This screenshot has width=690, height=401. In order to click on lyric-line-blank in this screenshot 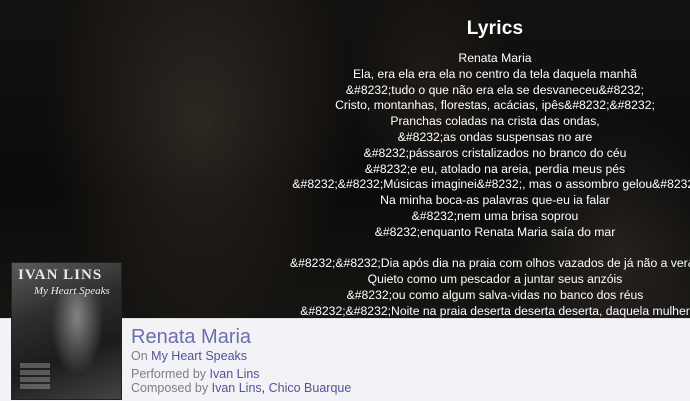, I will do `click(490, 249)`.